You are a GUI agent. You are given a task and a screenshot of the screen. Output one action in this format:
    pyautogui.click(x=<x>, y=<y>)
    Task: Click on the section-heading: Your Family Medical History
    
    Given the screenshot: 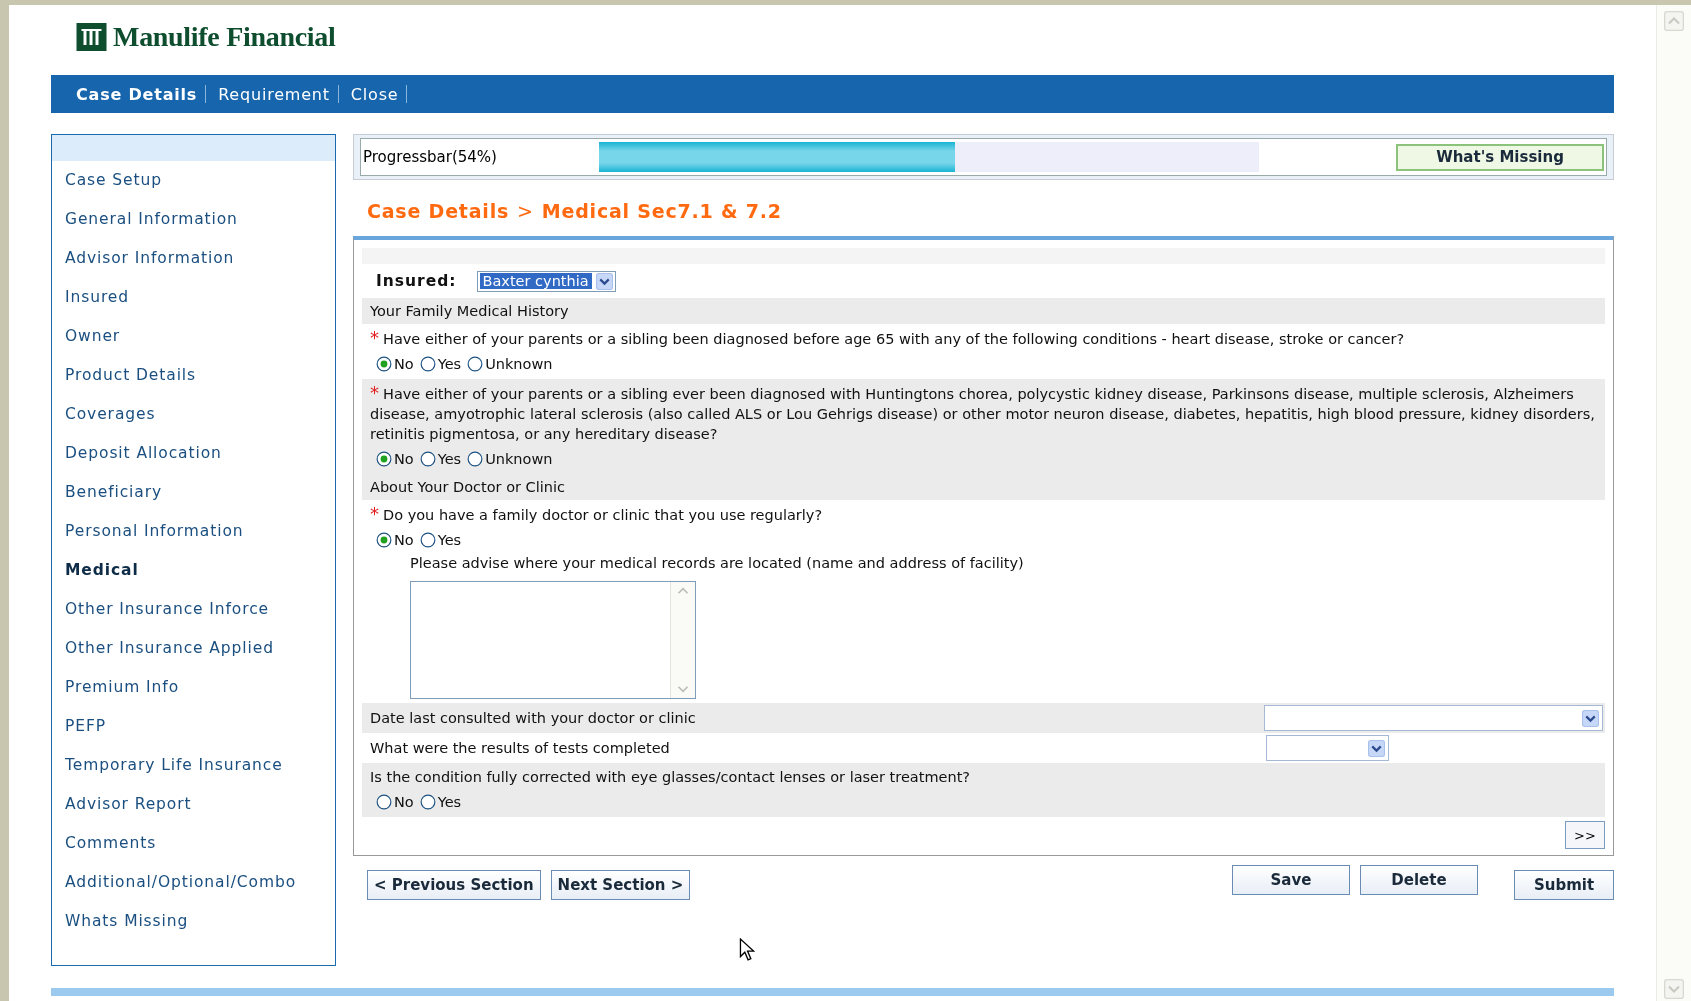 What is the action you would take?
    pyautogui.click(x=469, y=311)
    